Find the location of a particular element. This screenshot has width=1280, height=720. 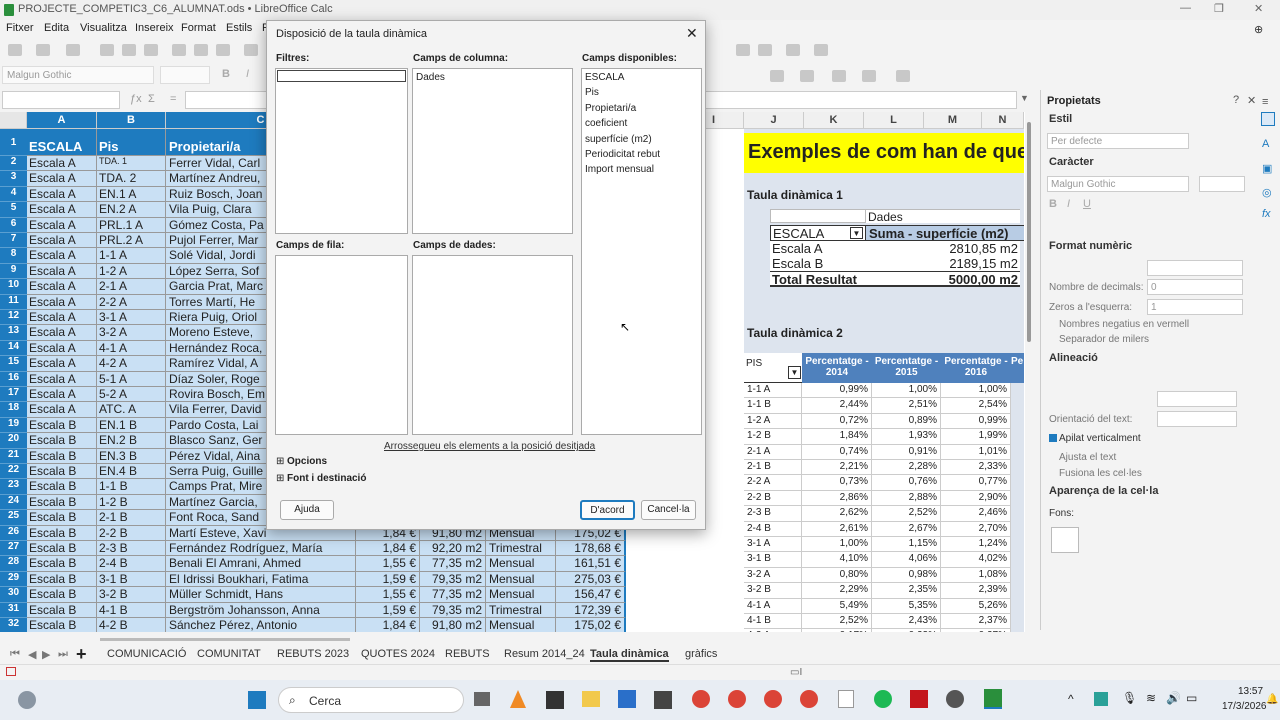

pivot2-cell: 2,28% is located at coordinates (906, 468).